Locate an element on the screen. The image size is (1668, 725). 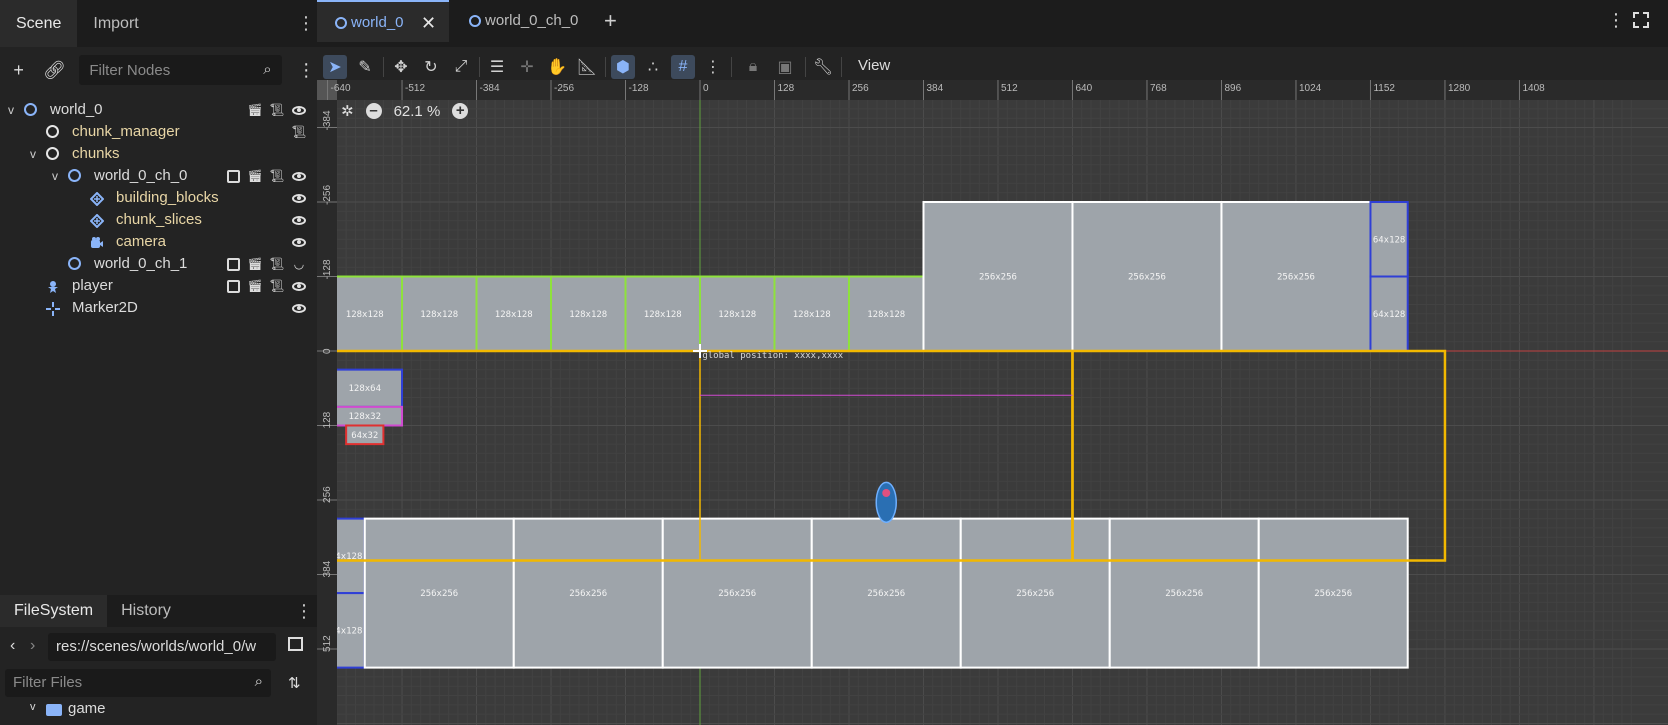
tree-item-world-0-ch-1: world_0_ch_1 🎬︎ 📜︎ ◡ is located at coordinates (158, 264).